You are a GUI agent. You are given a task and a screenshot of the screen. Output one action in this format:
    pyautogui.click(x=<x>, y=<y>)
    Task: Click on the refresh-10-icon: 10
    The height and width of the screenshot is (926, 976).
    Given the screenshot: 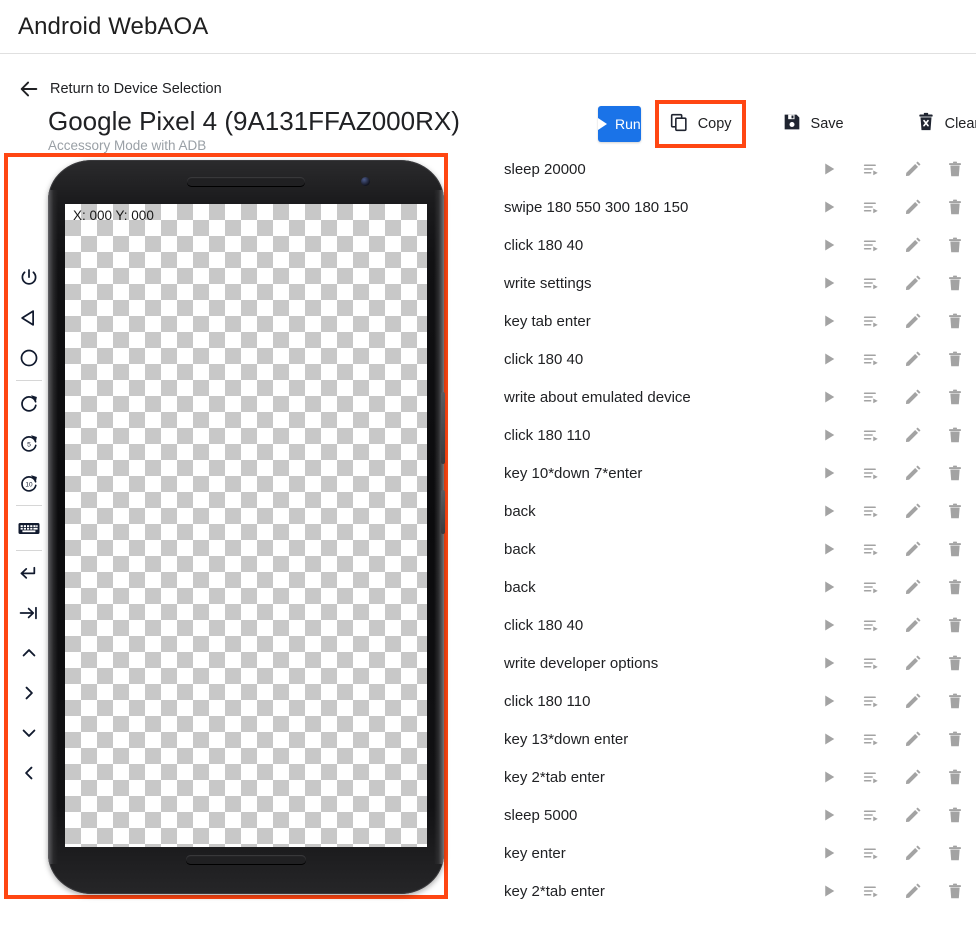 What is the action you would take?
    pyautogui.click(x=29, y=483)
    